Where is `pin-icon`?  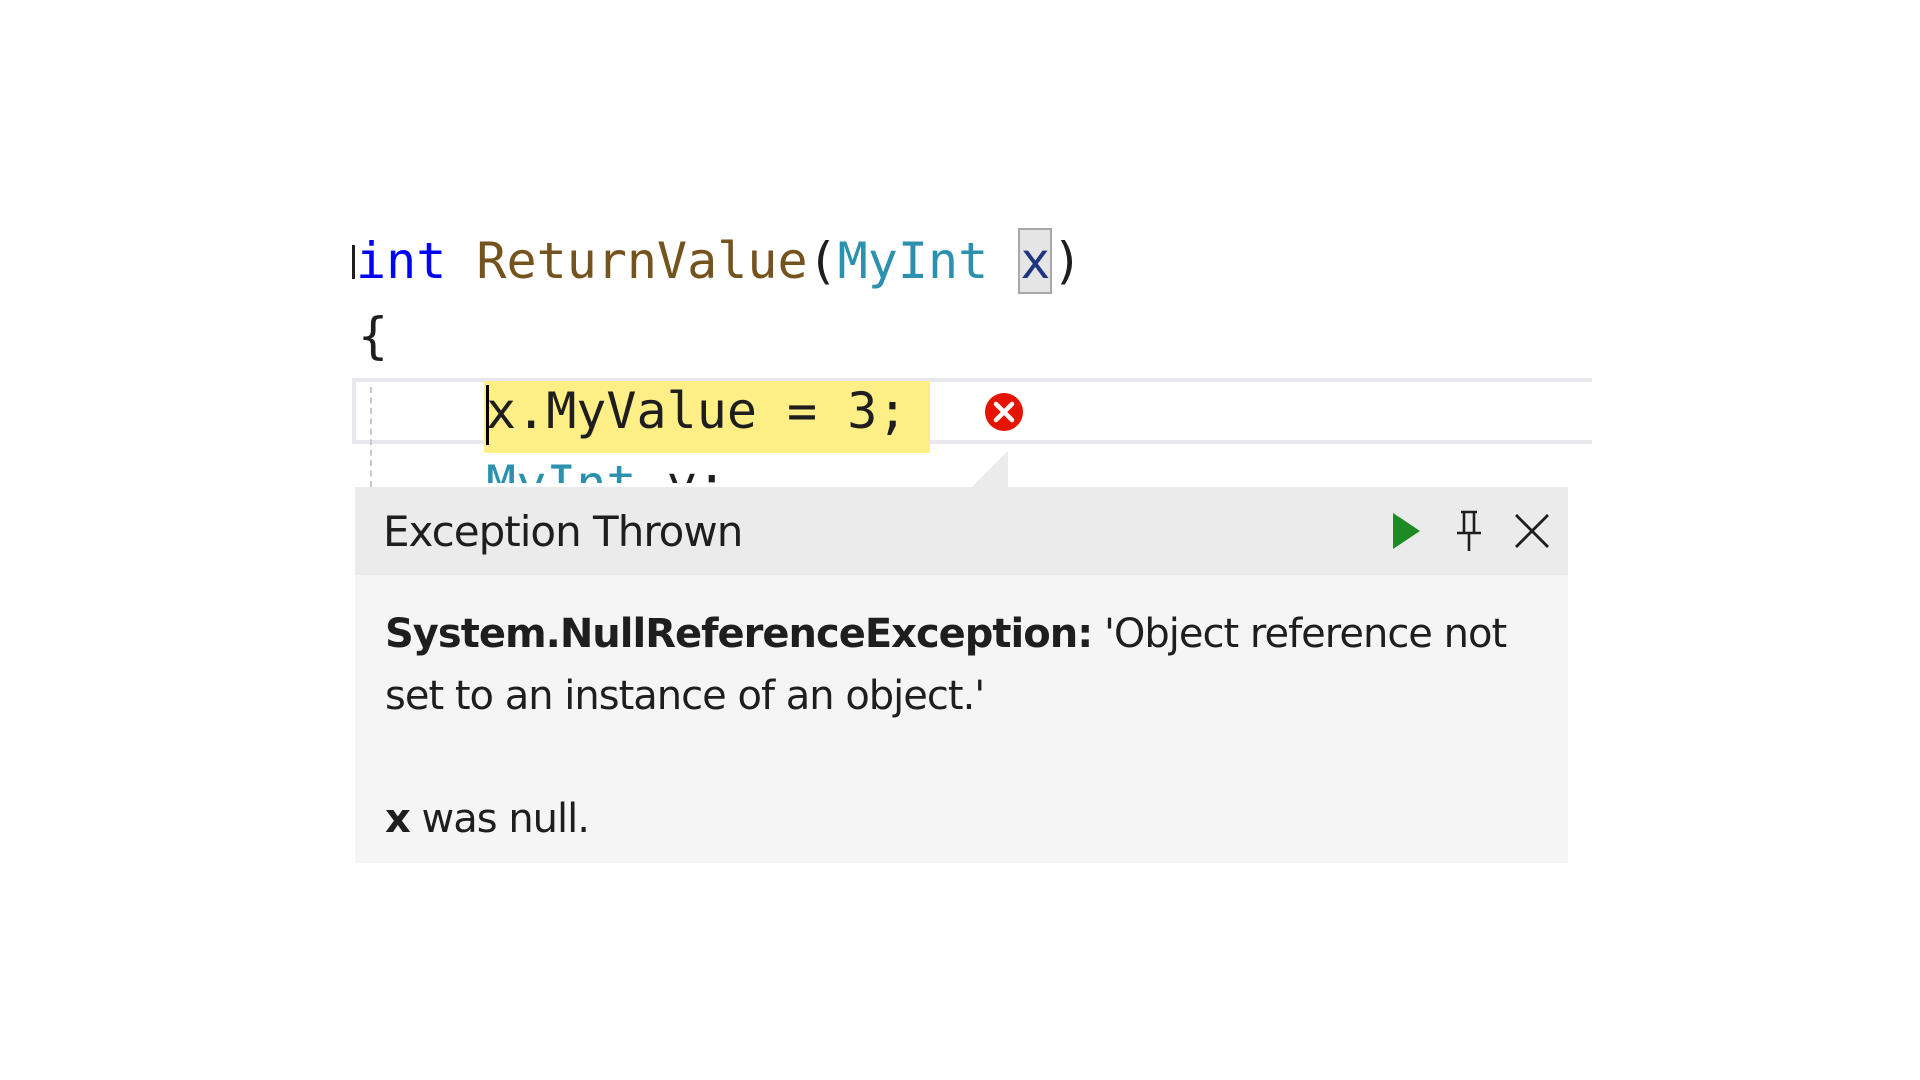
pin-icon is located at coordinates (1469, 530).